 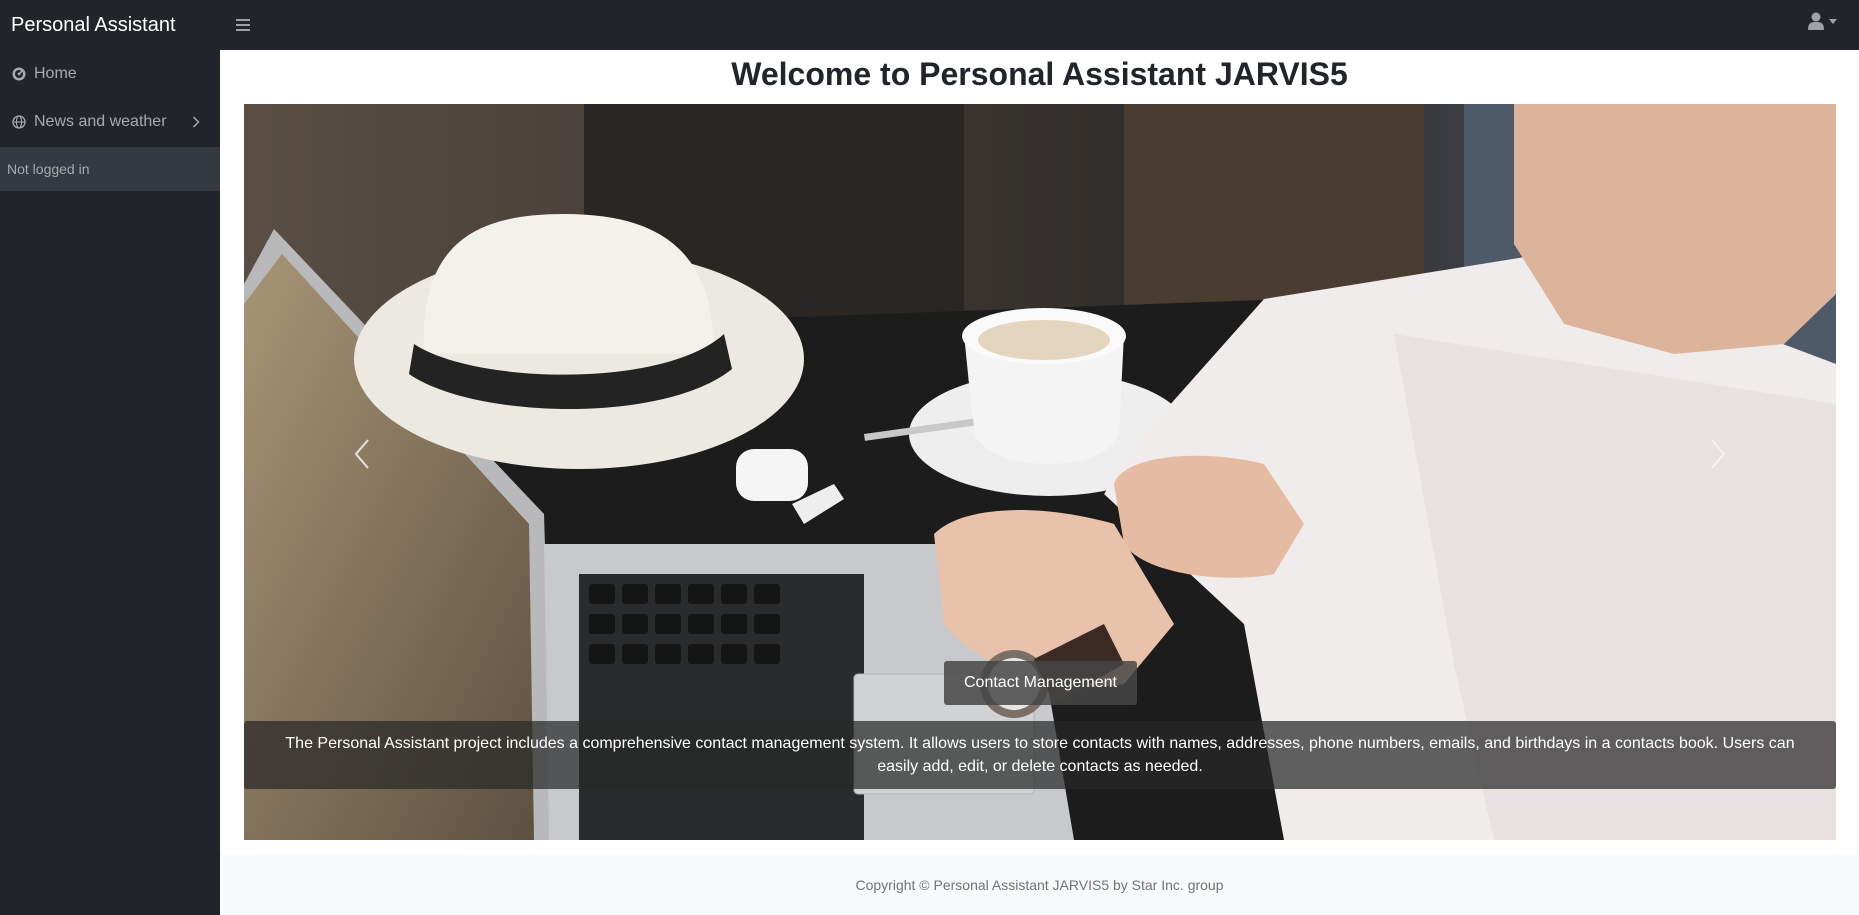 I want to click on menu-icon, so click(x=243, y=25).